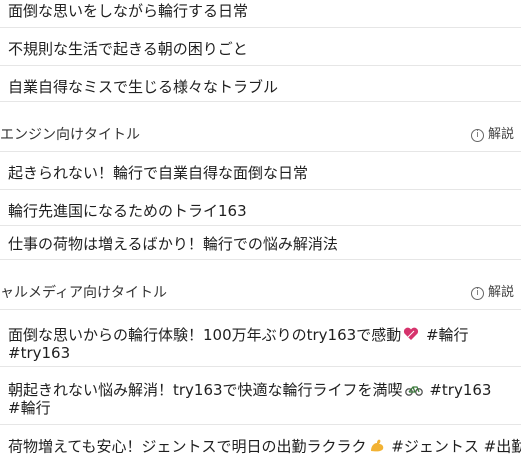  I want to click on social-title-item: 荷物増えても安心！ジェントスで明日の出勤ラクラク #ジェントス #出勤, so click(264, 447).